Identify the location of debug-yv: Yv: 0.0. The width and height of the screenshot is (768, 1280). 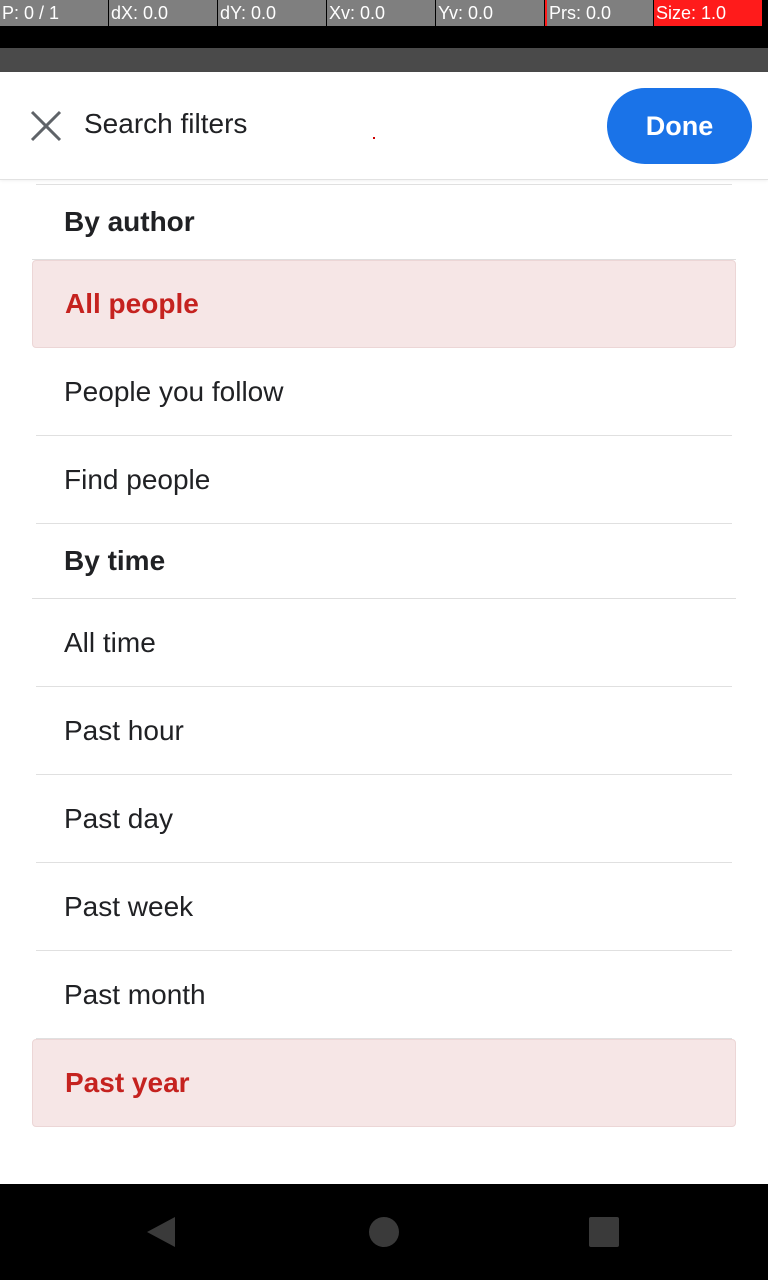
(490, 13).